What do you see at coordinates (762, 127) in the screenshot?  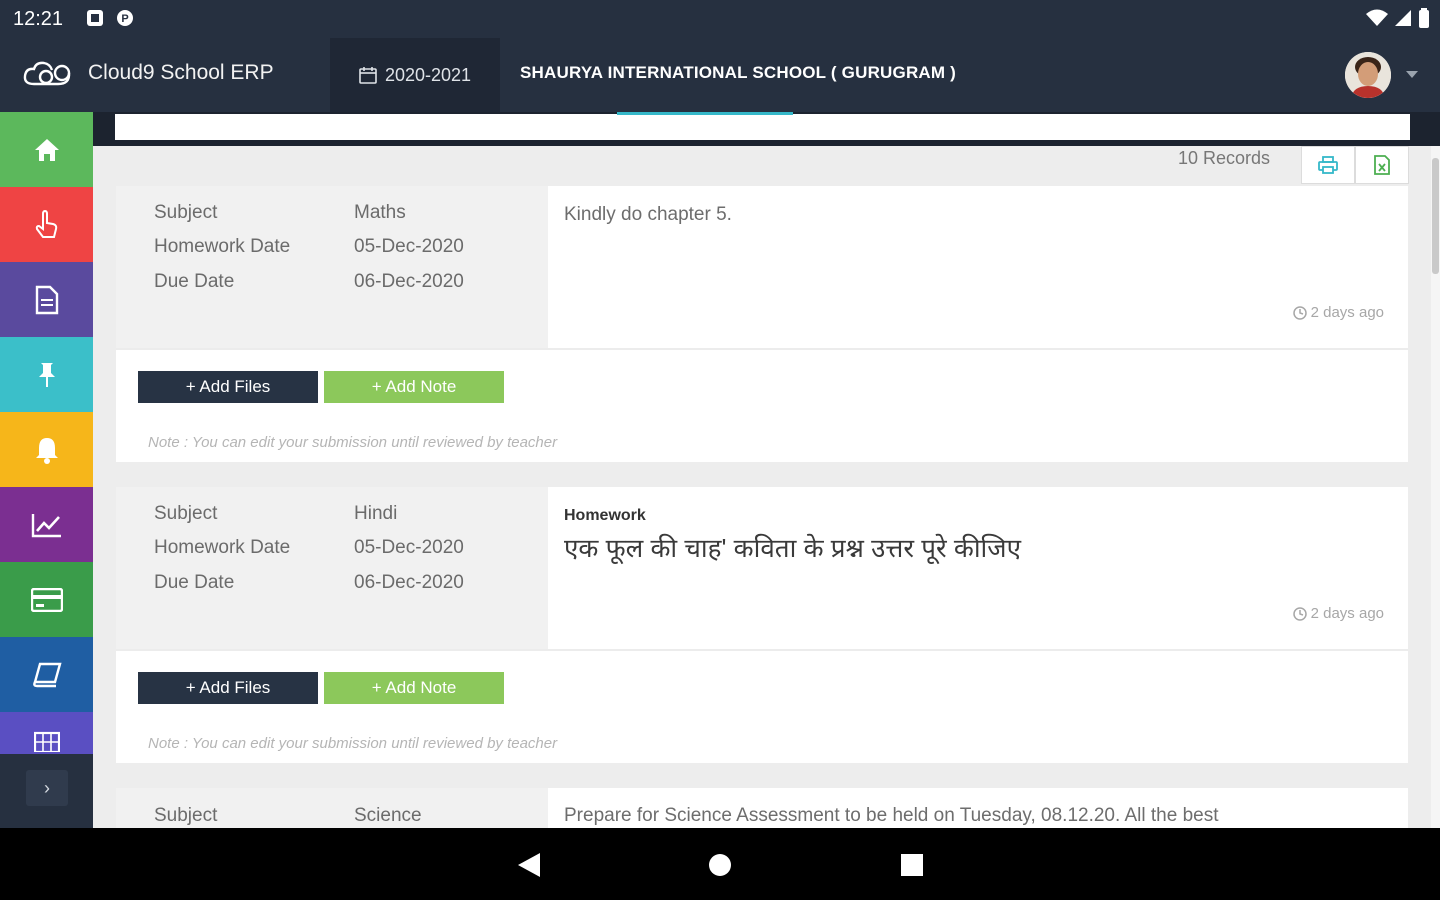 I see `tab-strip-bar` at bounding box center [762, 127].